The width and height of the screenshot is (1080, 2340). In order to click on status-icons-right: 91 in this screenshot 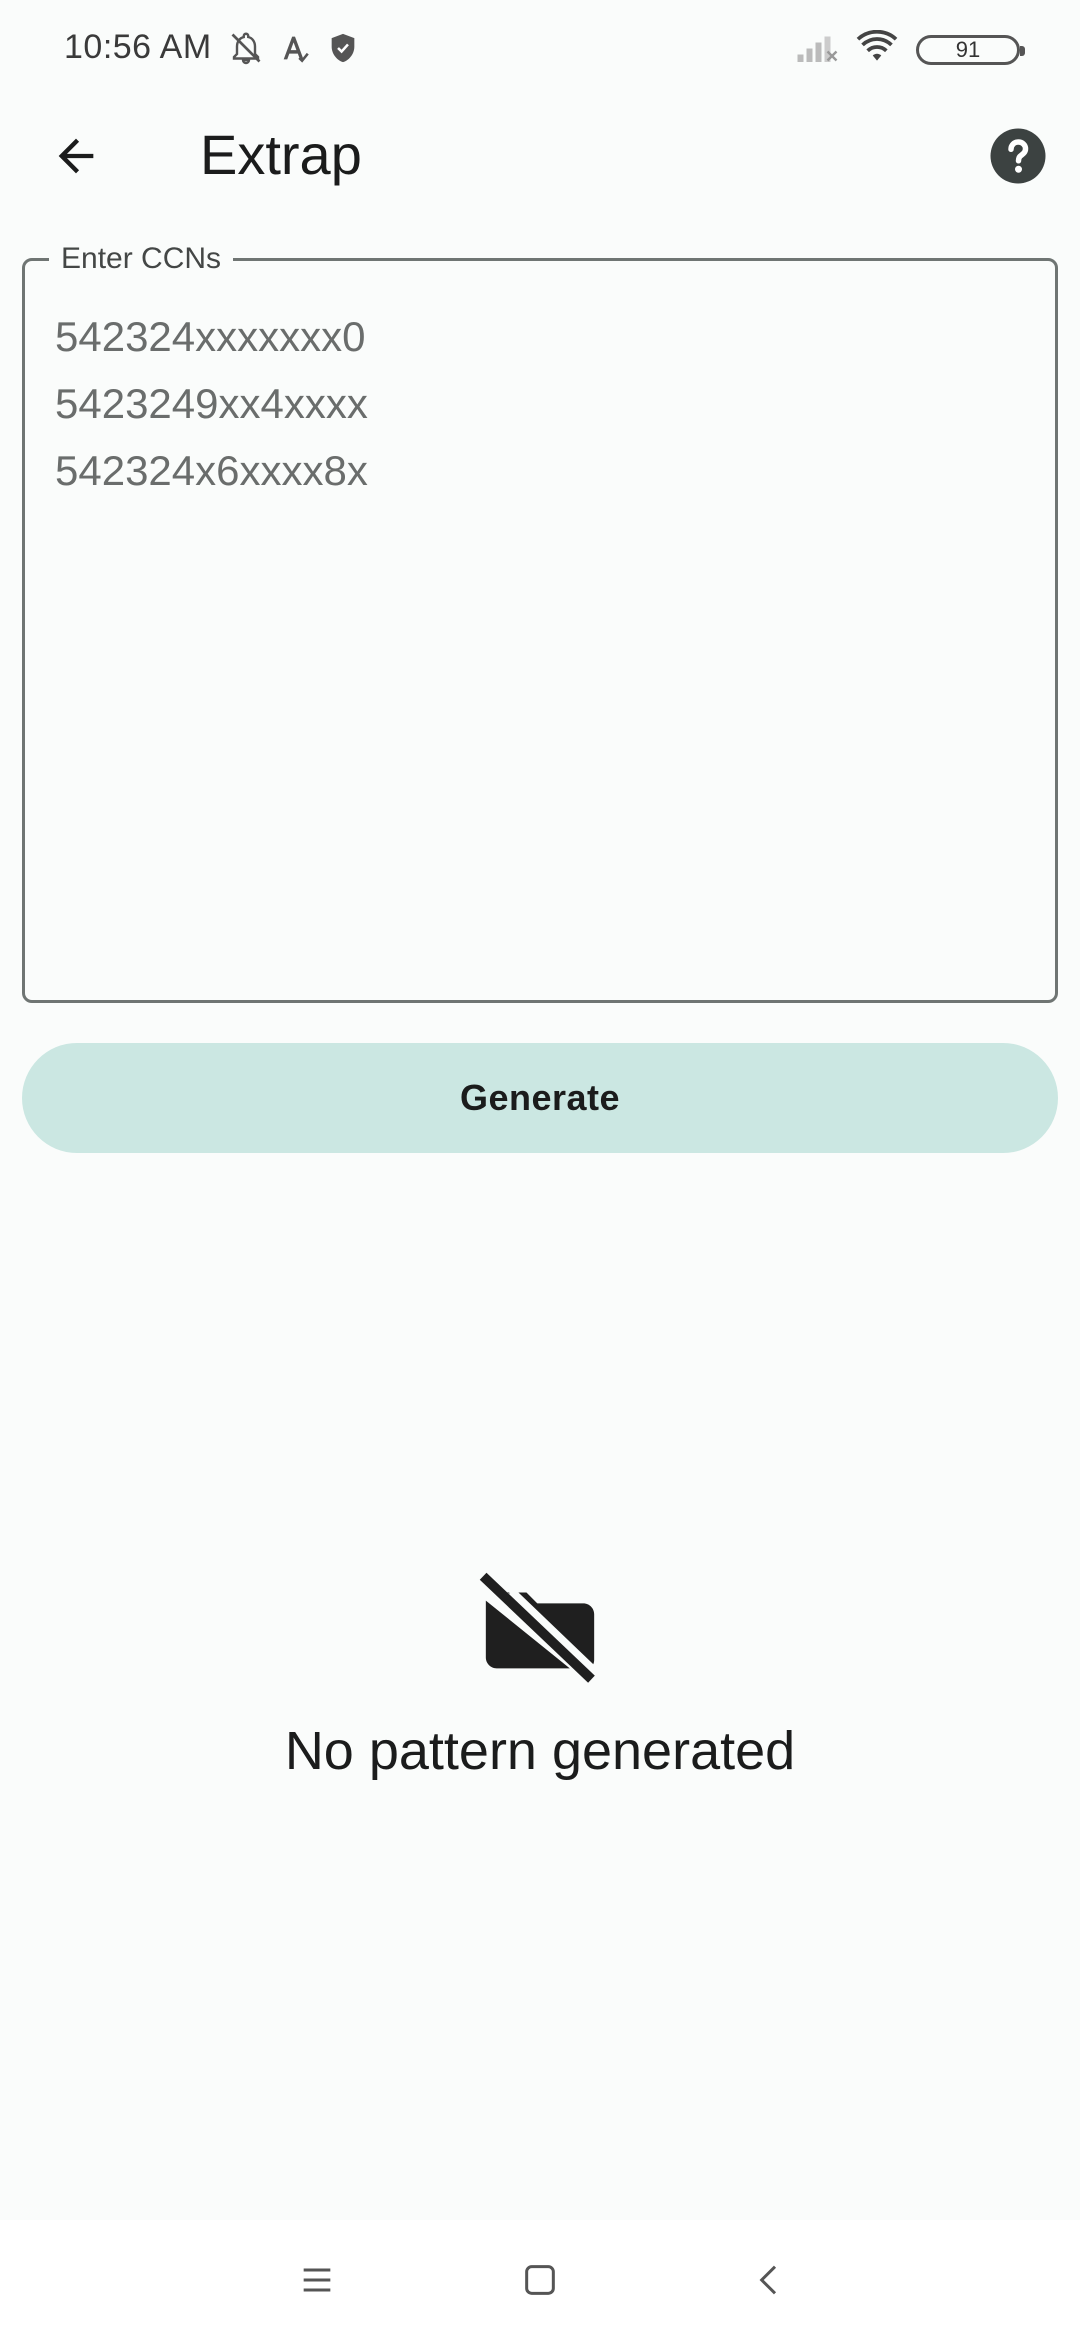, I will do `click(910, 49)`.